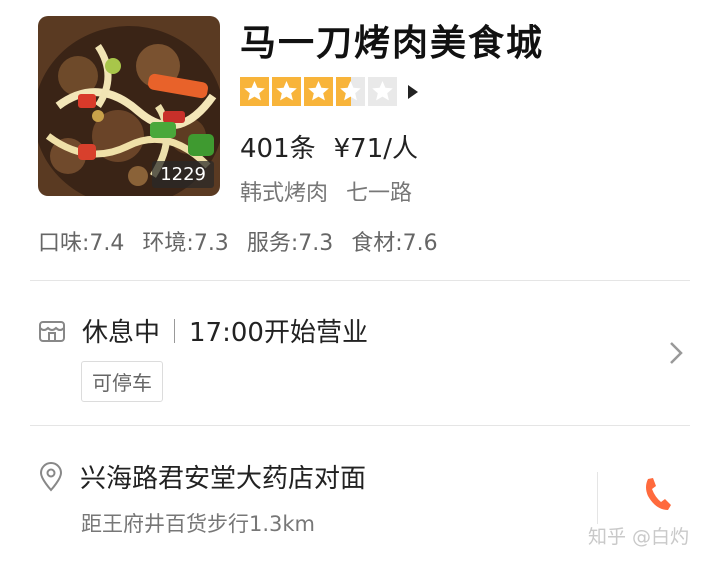  What do you see at coordinates (413, 91) in the screenshot?
I see `play-triangle-icon` at bounding box center [413, 91].